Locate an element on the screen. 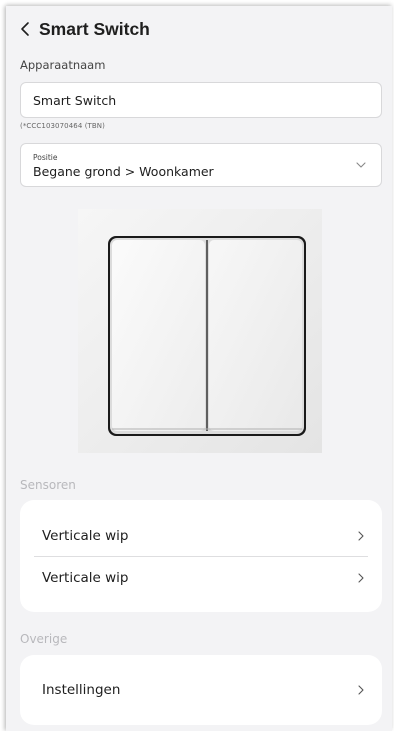 The height and width of the screenshot is (731, 394). divider is located at coordinates (201, 556).